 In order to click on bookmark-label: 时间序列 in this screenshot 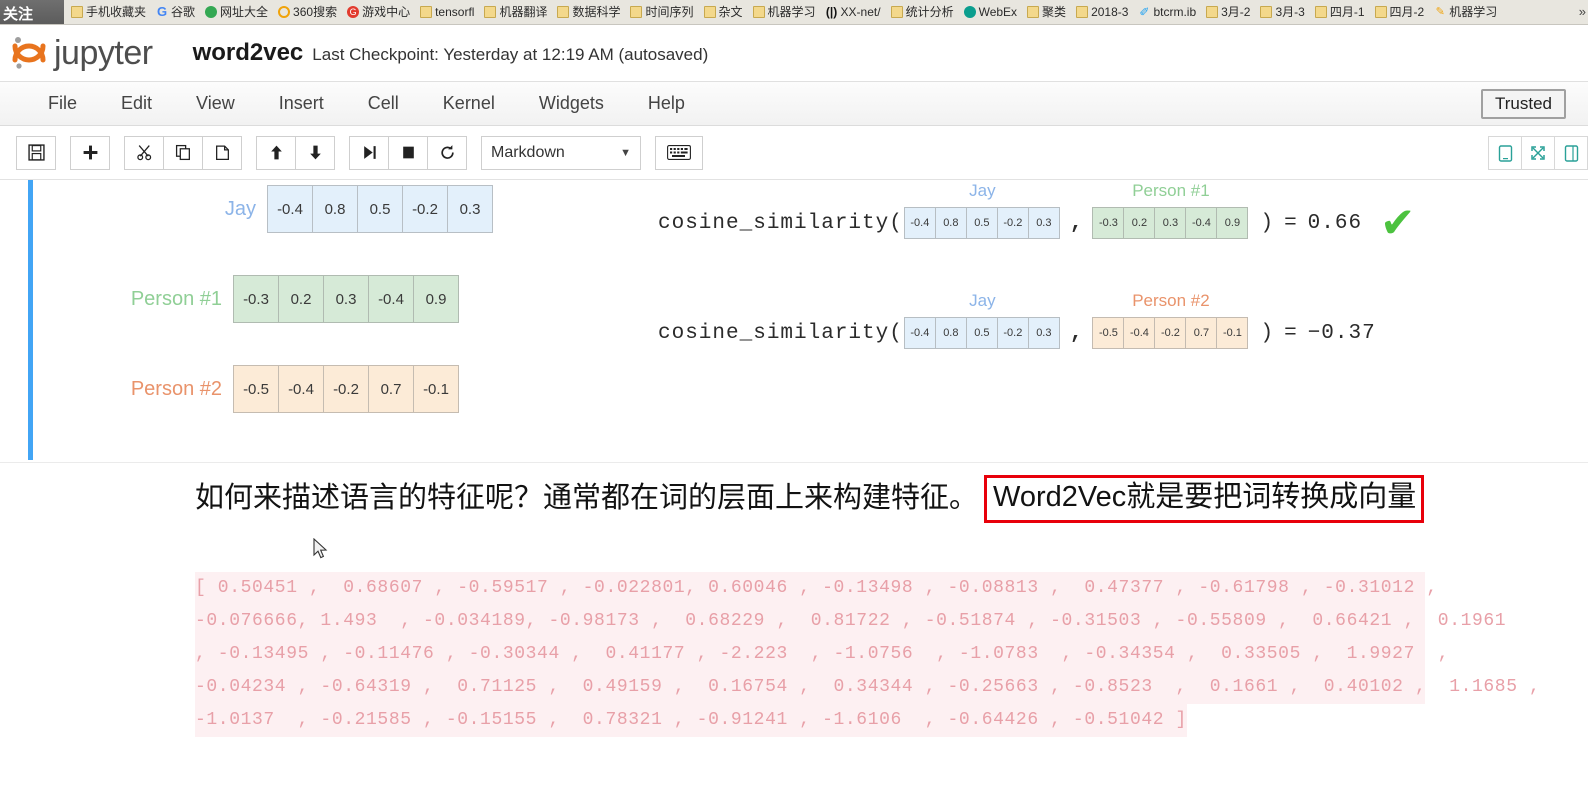, I will do `click(669, 11)`.